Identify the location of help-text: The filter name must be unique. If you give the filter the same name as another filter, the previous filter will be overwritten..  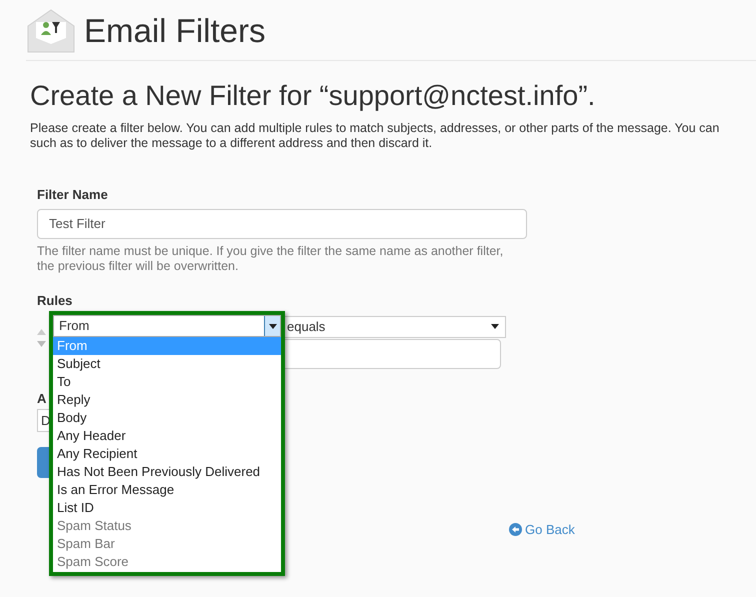
(270, 259).